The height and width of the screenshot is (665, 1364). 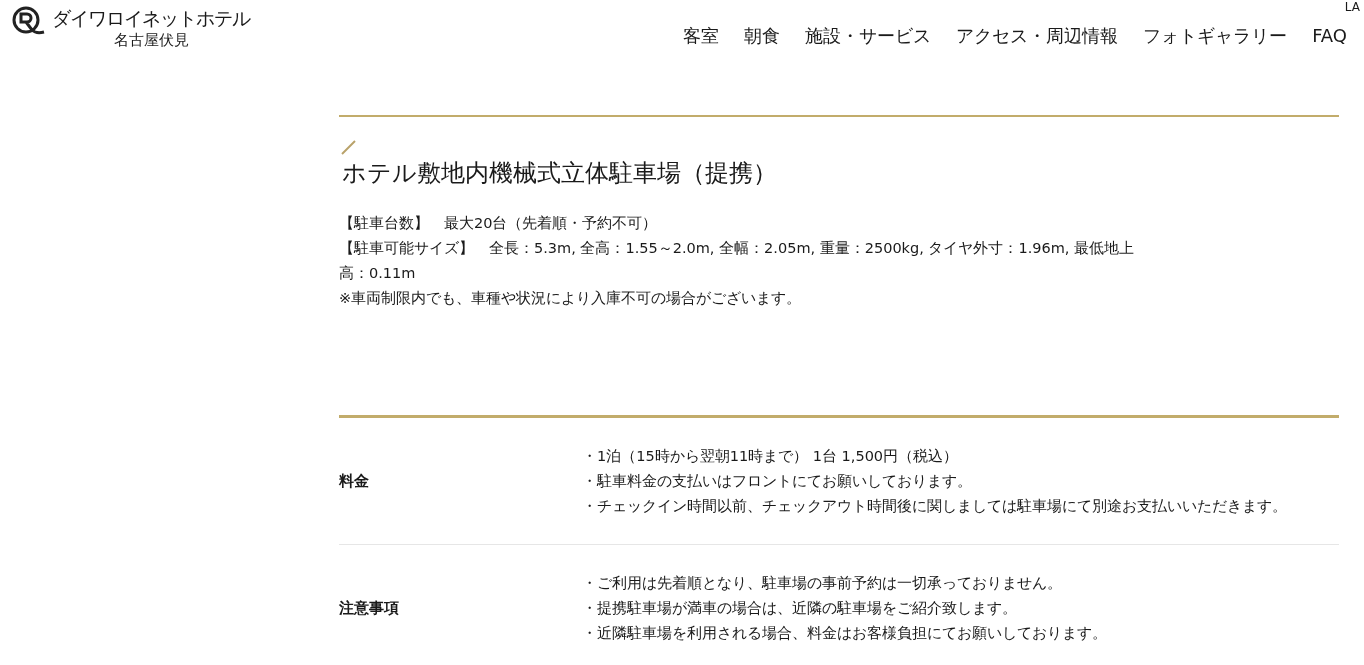 What do you see at coordinates (701, 36) in the screenshot?
I see `nav-link: 客室` at bounding box center [701, 36].